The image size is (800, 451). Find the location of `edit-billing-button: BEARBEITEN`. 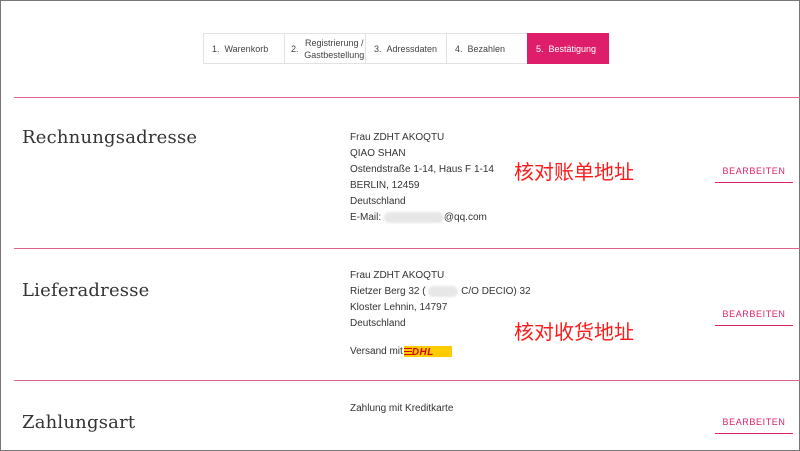

edit-billing-button: BEARBEITEN is located at coordinates (754, 174).